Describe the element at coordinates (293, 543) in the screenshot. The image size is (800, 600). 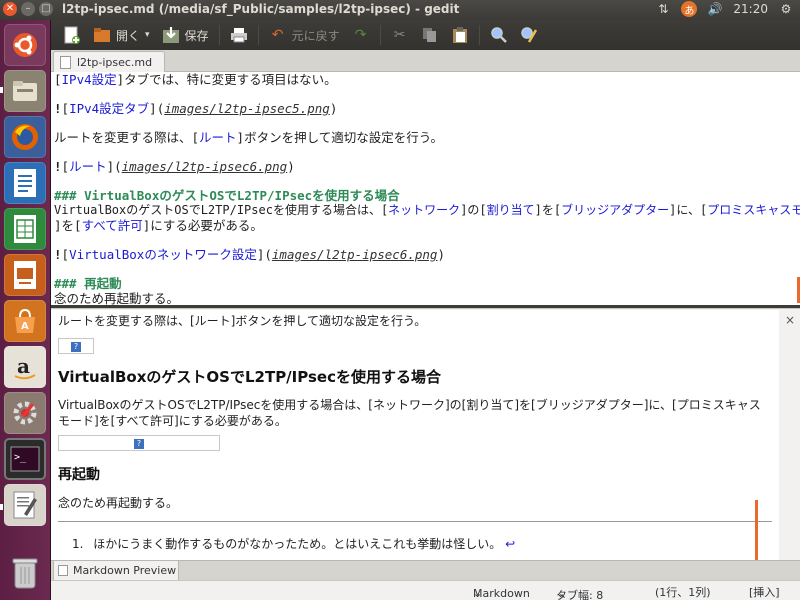
I see `footnote: 1. ほかにうまく動作するものがなかったため。とはいえこれも挙動は怪しい。 ↩` at that location.